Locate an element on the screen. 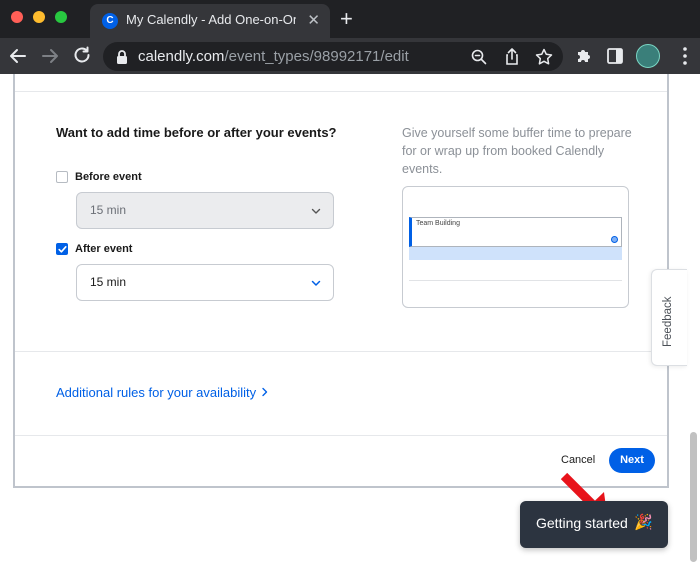 Image resolution: width=700 pixels, height=565 pixels. after-event-value: 15 min is located at coordinates (108, 282).